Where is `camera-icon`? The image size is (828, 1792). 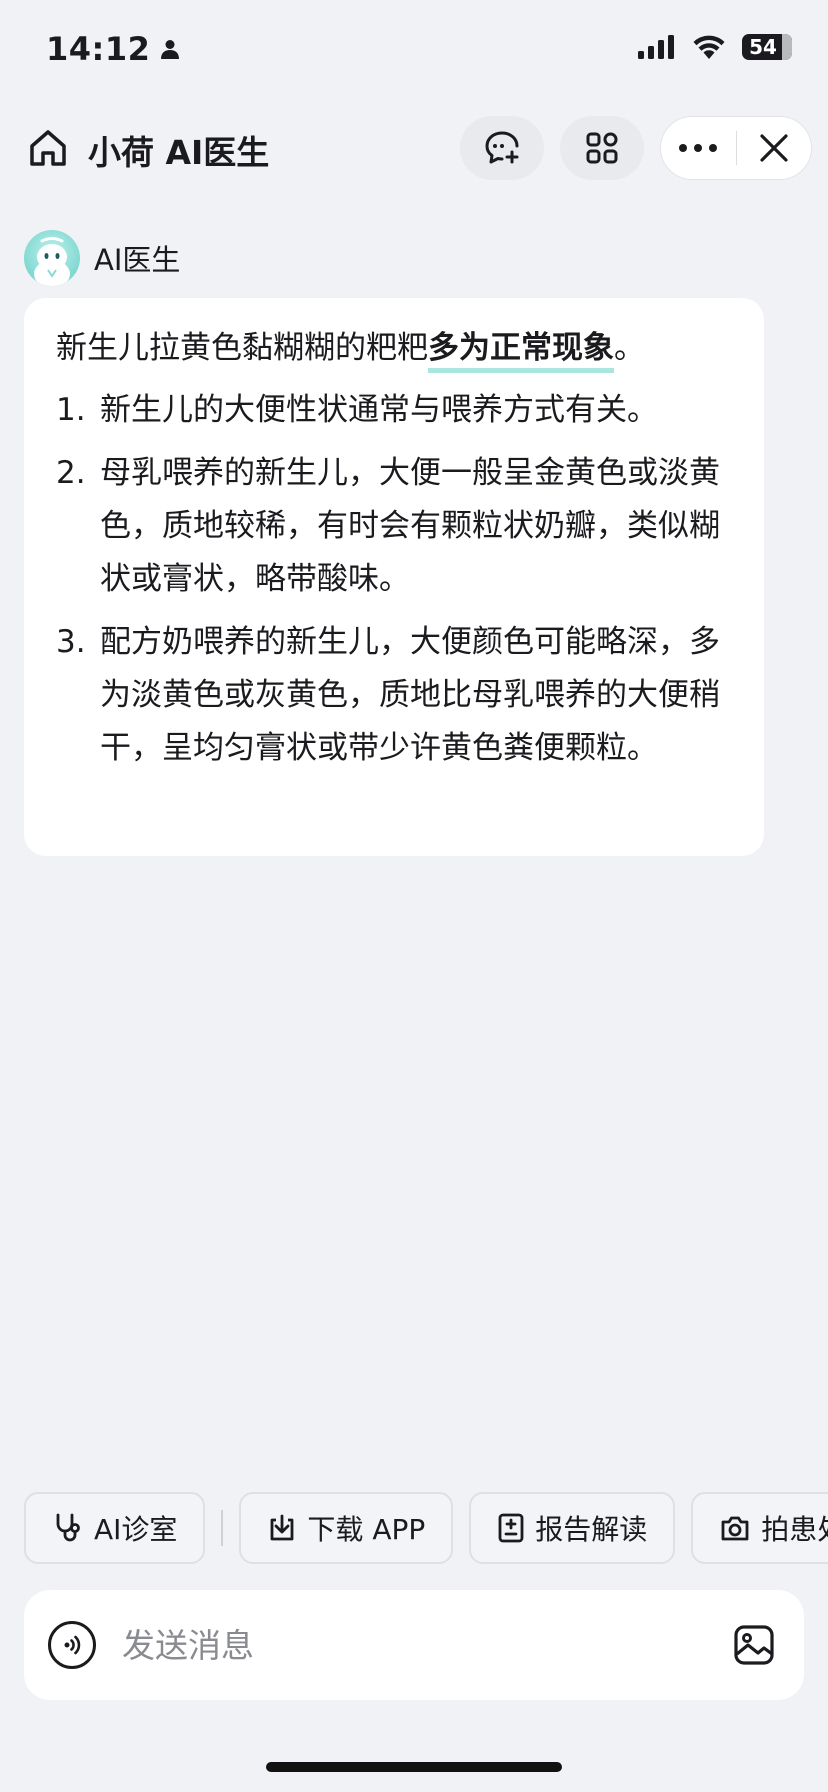
camera-icon is located at coordinates (735, 1528).